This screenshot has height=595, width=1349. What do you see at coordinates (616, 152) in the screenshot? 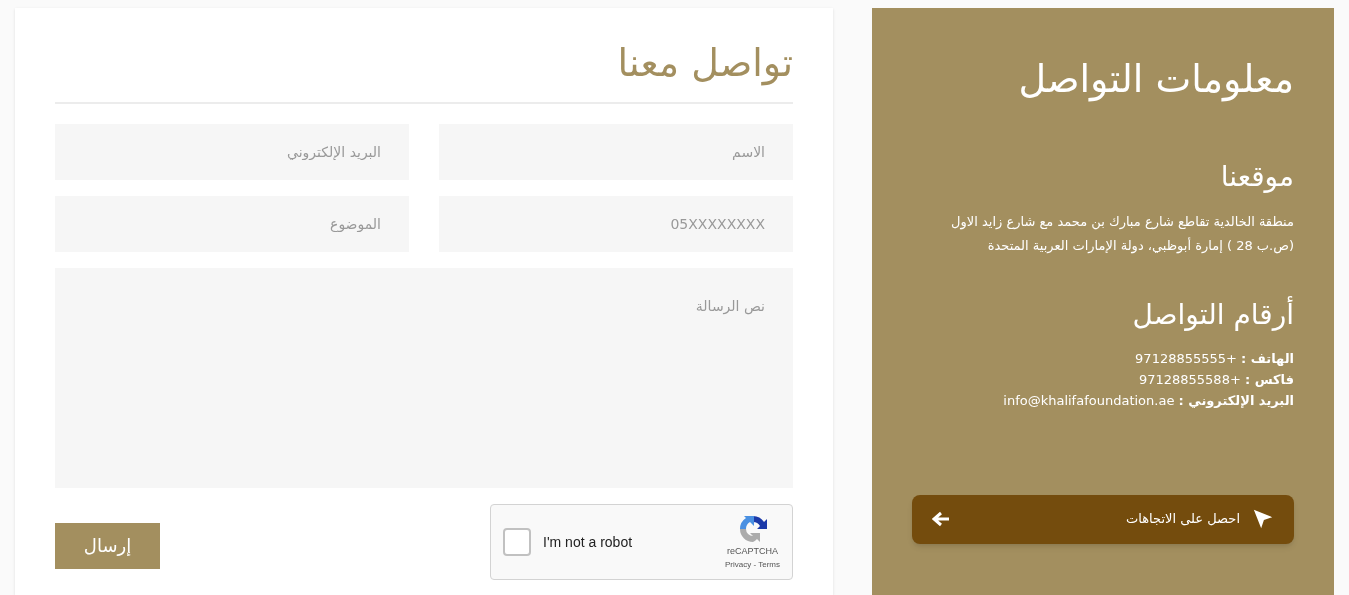
I see `input-field: الاسم` at bounding box center [616, 152].